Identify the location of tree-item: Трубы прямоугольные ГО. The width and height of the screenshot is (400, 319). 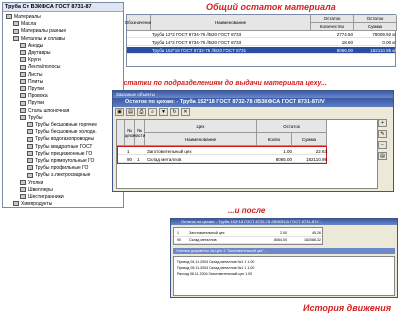
(60, 161).